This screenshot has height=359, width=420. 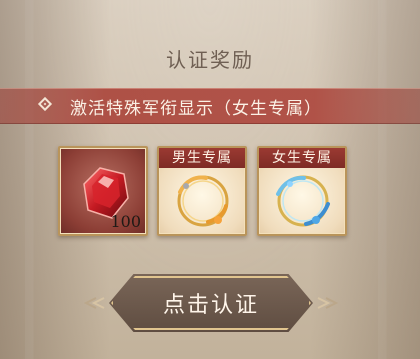 What do you see at coordinates (125, 221) in the screenshot?
I see `item-quantity: 100` at bounding box center [125, 221].